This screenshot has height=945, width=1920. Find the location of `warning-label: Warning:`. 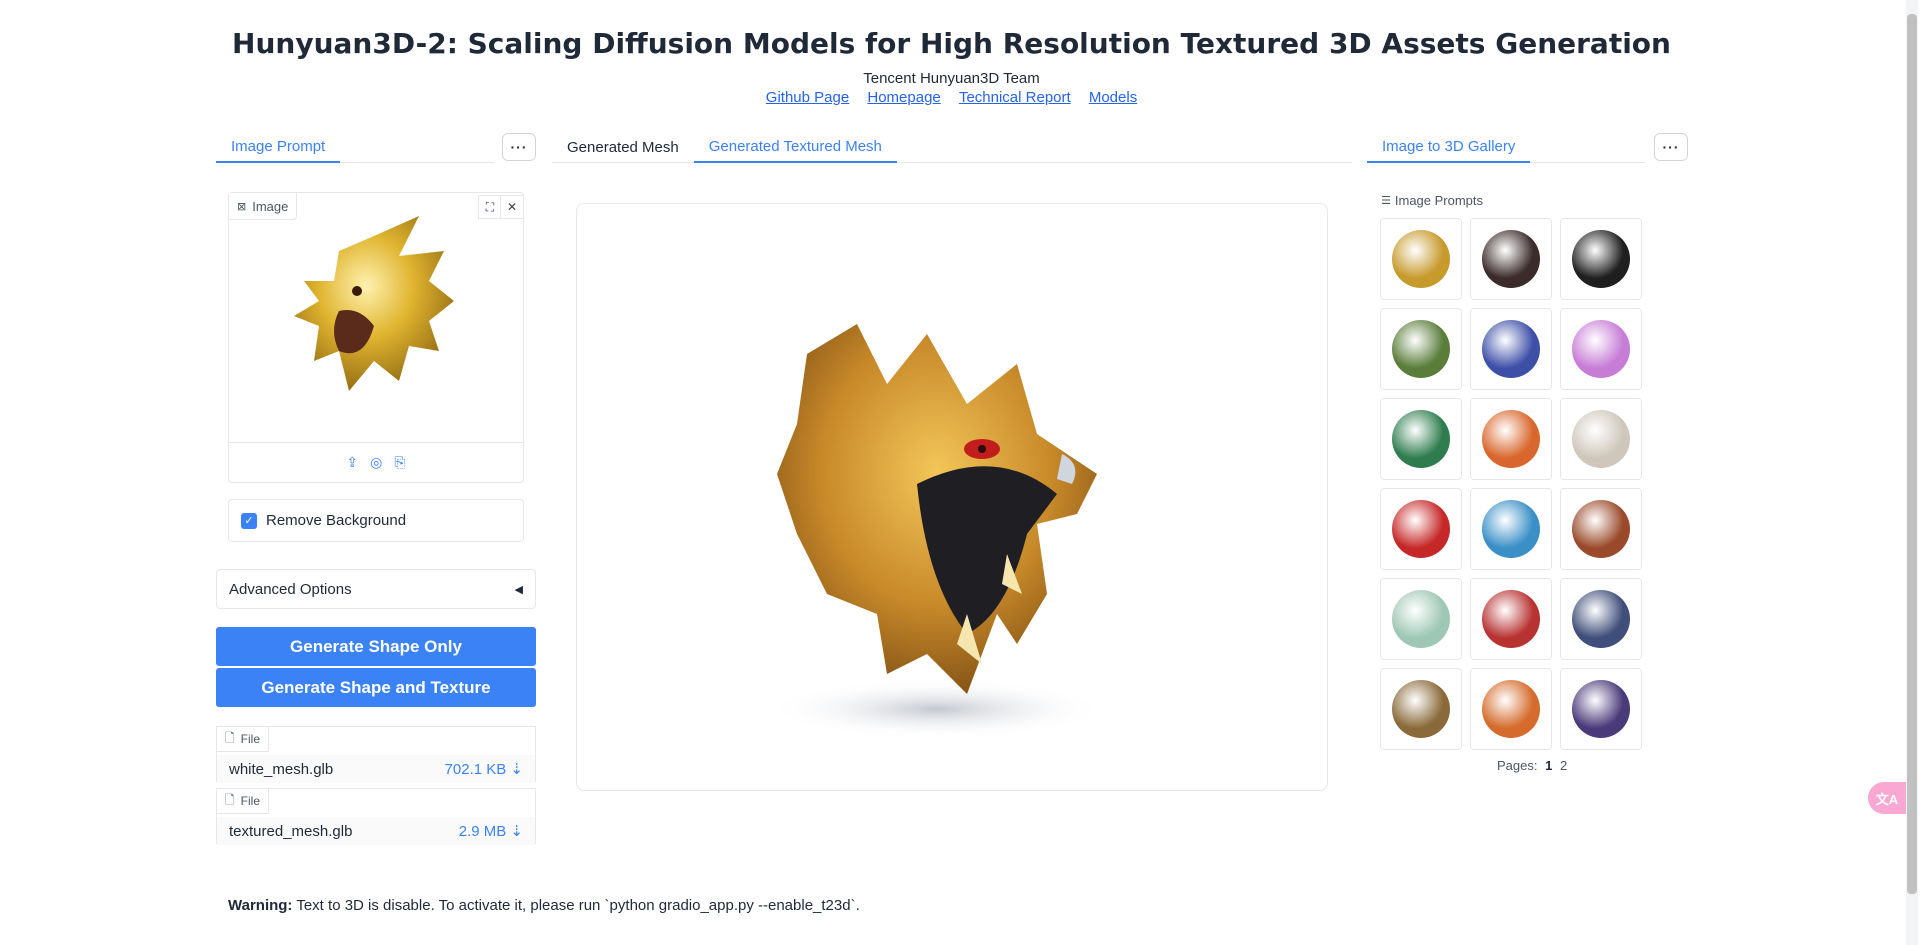

warning-label: Warning: is located at coordinates (260, 905).